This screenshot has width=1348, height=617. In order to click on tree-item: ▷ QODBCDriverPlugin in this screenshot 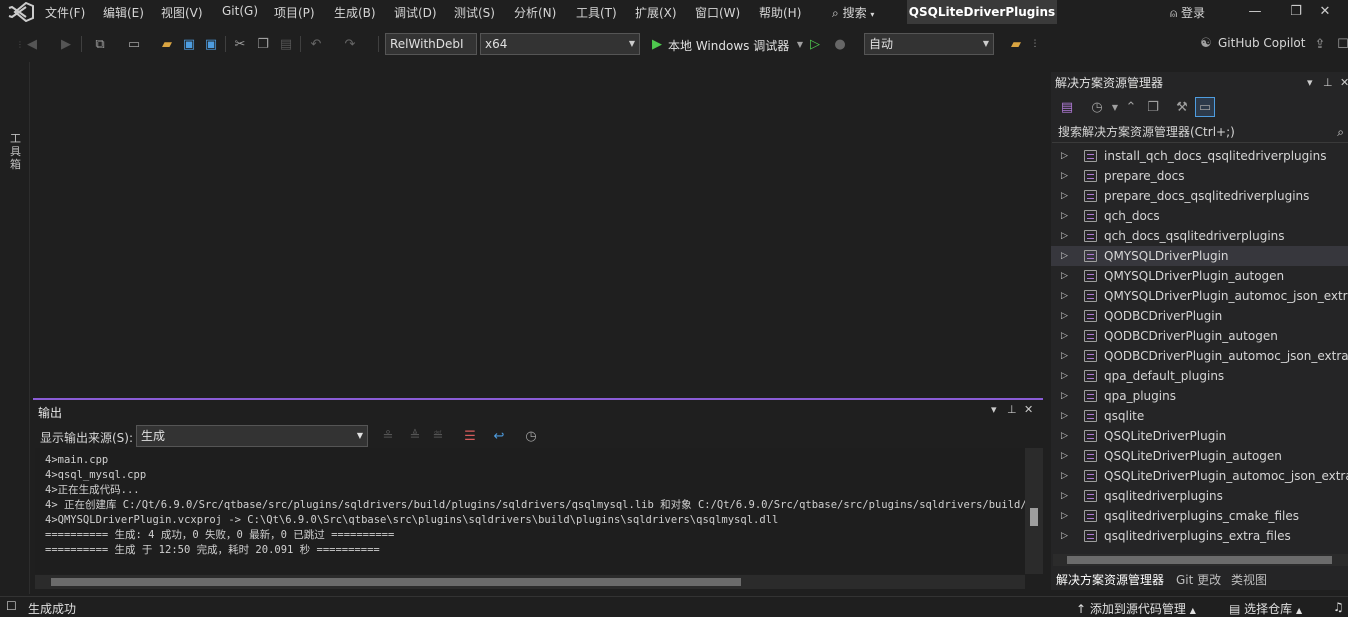, I will do `click(1199, 316)`.